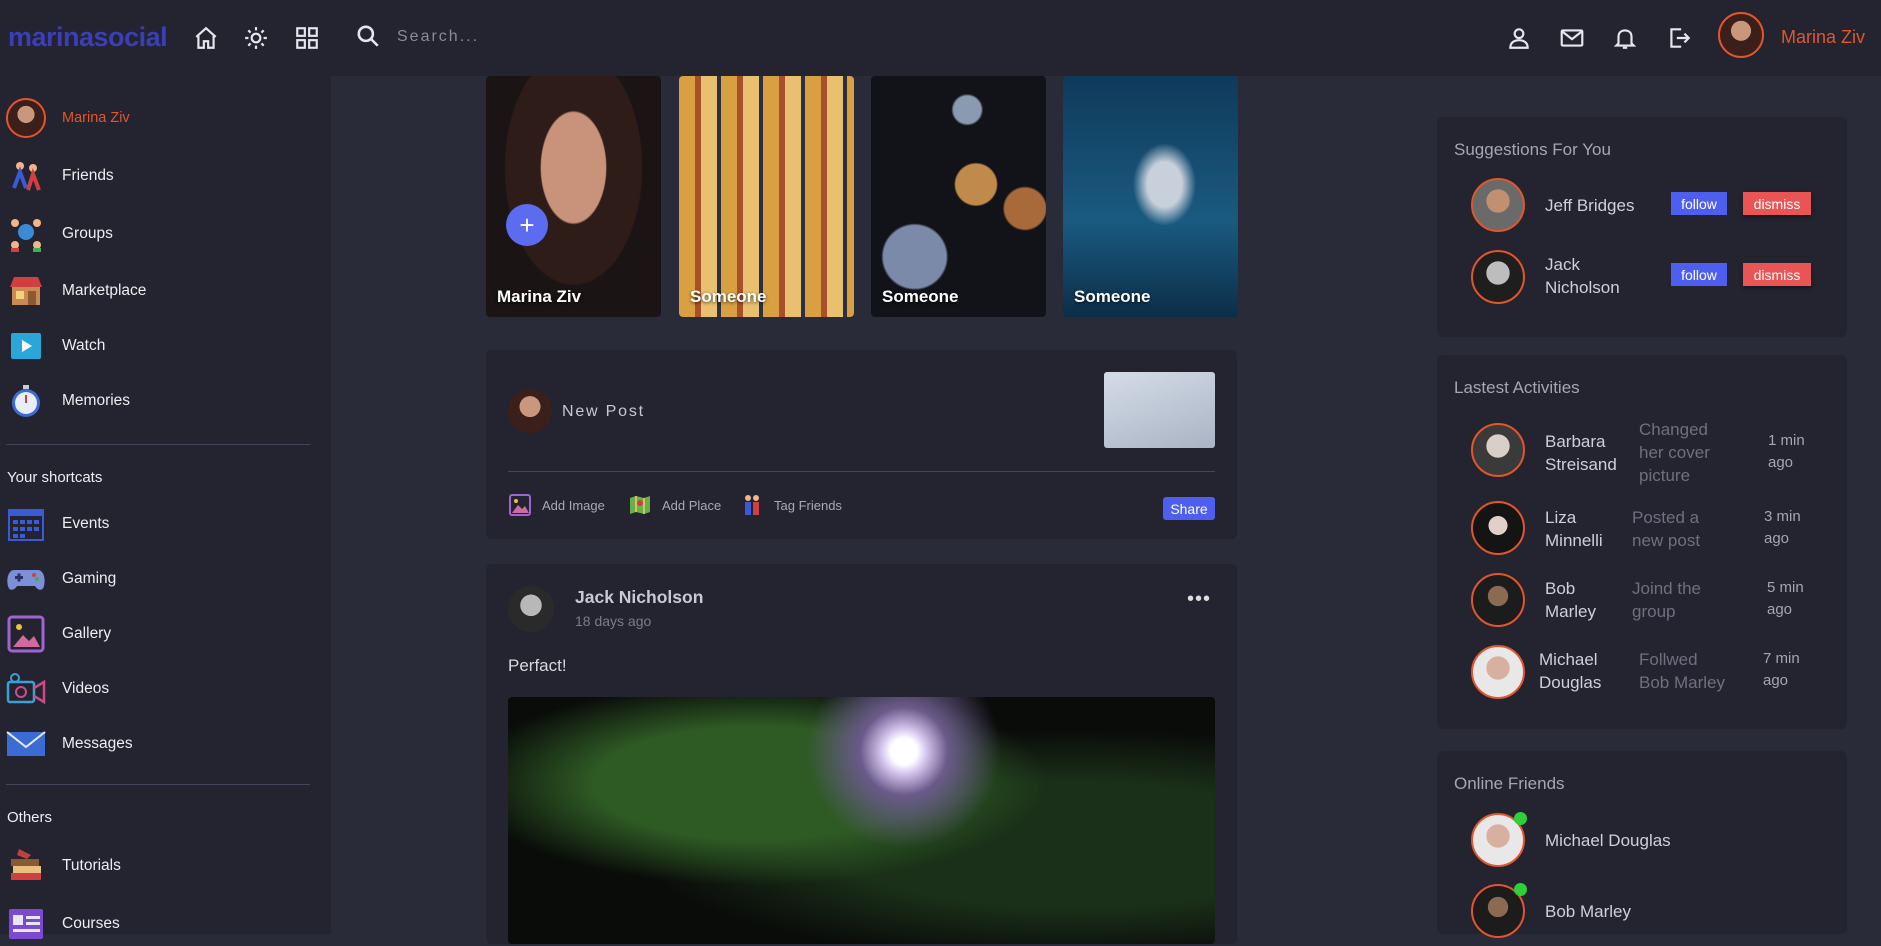 The width and height of the screenshot is (1881, 946). Describe the element at coordinates (368, 36) in the screenshot. I see `search-icon` at that location.